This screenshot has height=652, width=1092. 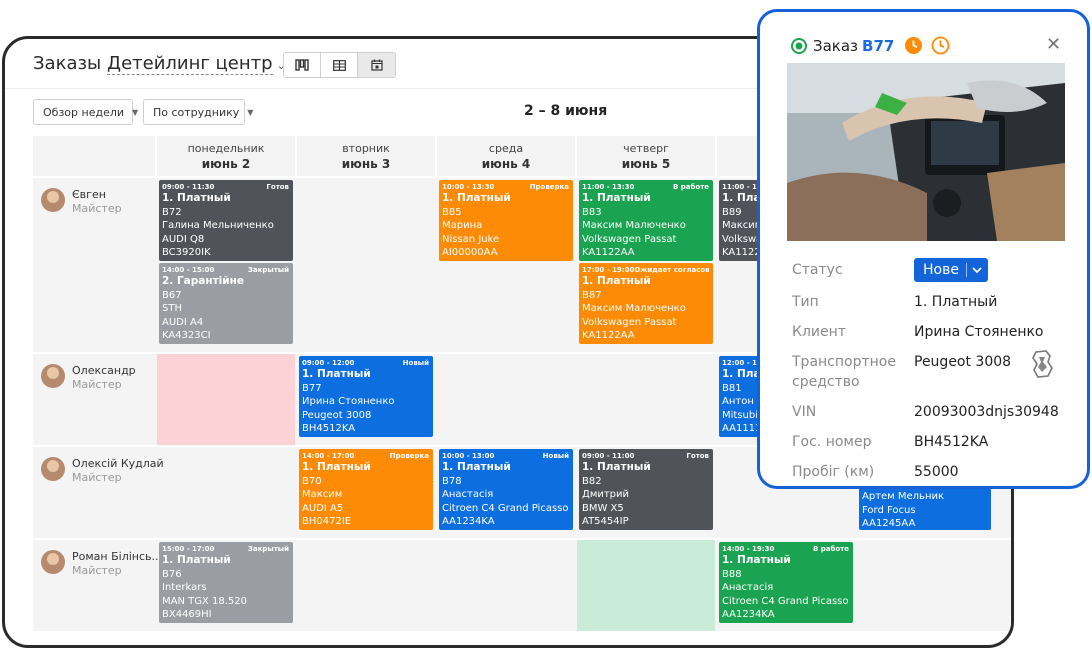 I want to click on avatar, so click(x=53, y=562).